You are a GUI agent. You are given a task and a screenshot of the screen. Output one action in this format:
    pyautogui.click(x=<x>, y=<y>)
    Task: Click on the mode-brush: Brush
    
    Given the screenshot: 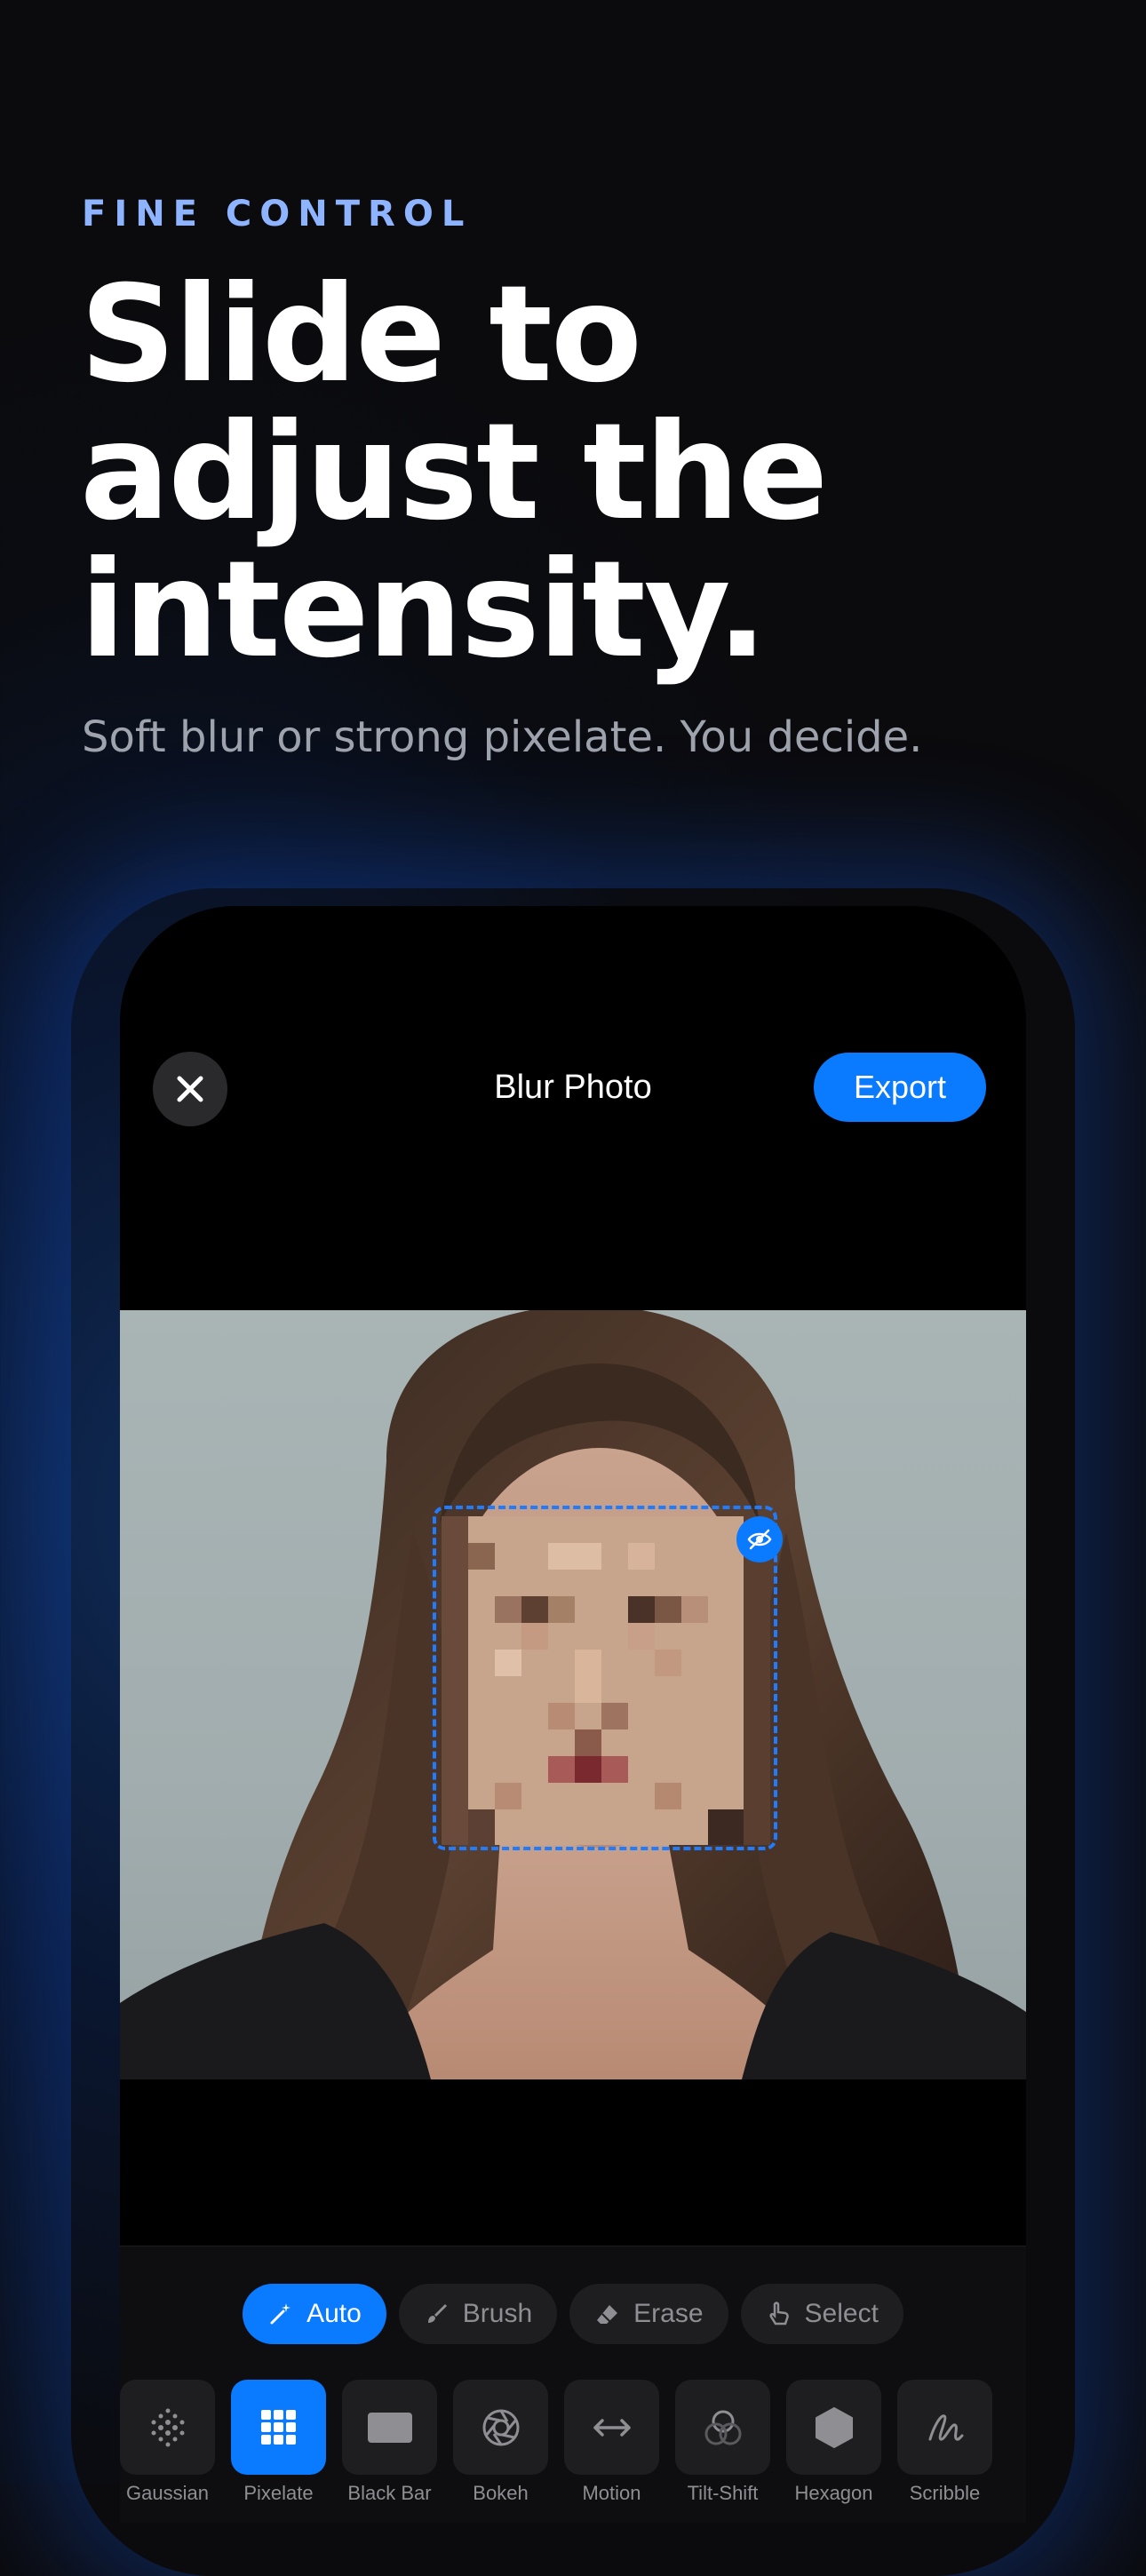 What is the action you would take?
    pyautogui.click(x=478, y=2314)
    